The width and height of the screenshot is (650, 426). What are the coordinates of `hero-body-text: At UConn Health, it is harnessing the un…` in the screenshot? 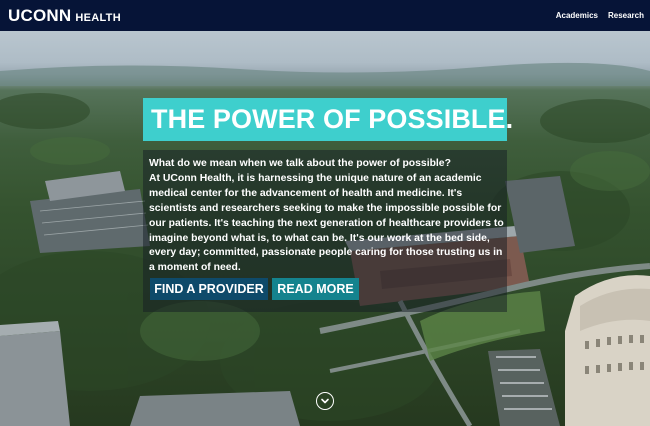 It's located at (326, 223).